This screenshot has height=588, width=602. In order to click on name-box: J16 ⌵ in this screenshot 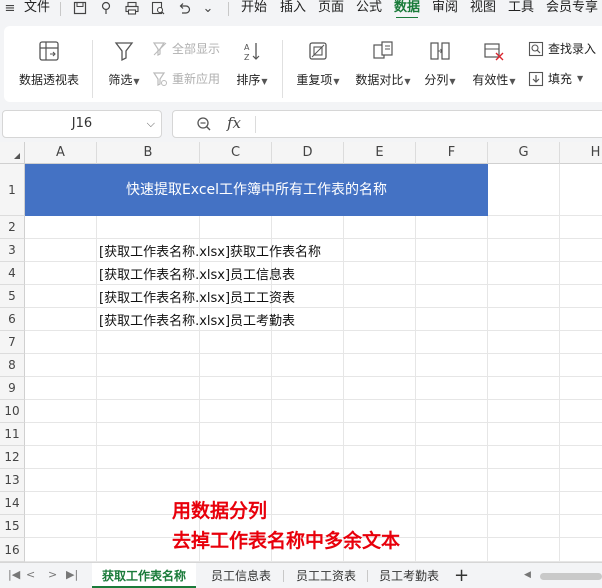, I will do `click(82, 124)`.